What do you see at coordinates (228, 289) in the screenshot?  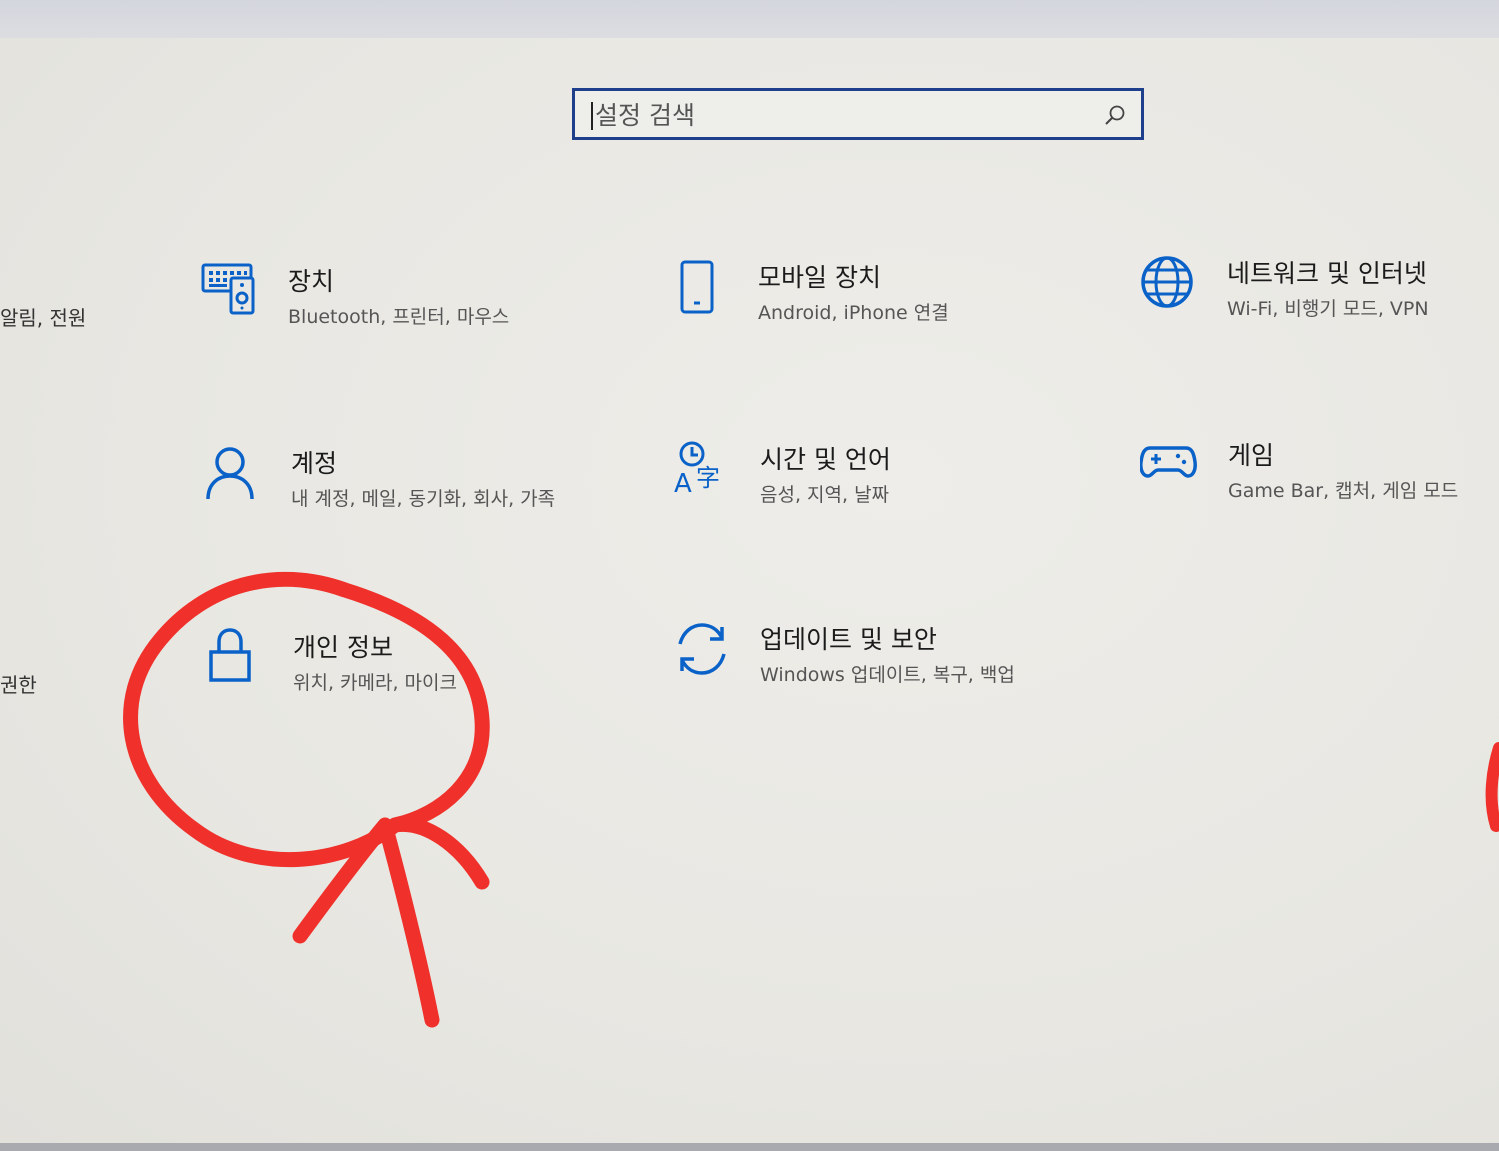 I see `keyboard-speaker-icon` at bounding box center [228, 289].